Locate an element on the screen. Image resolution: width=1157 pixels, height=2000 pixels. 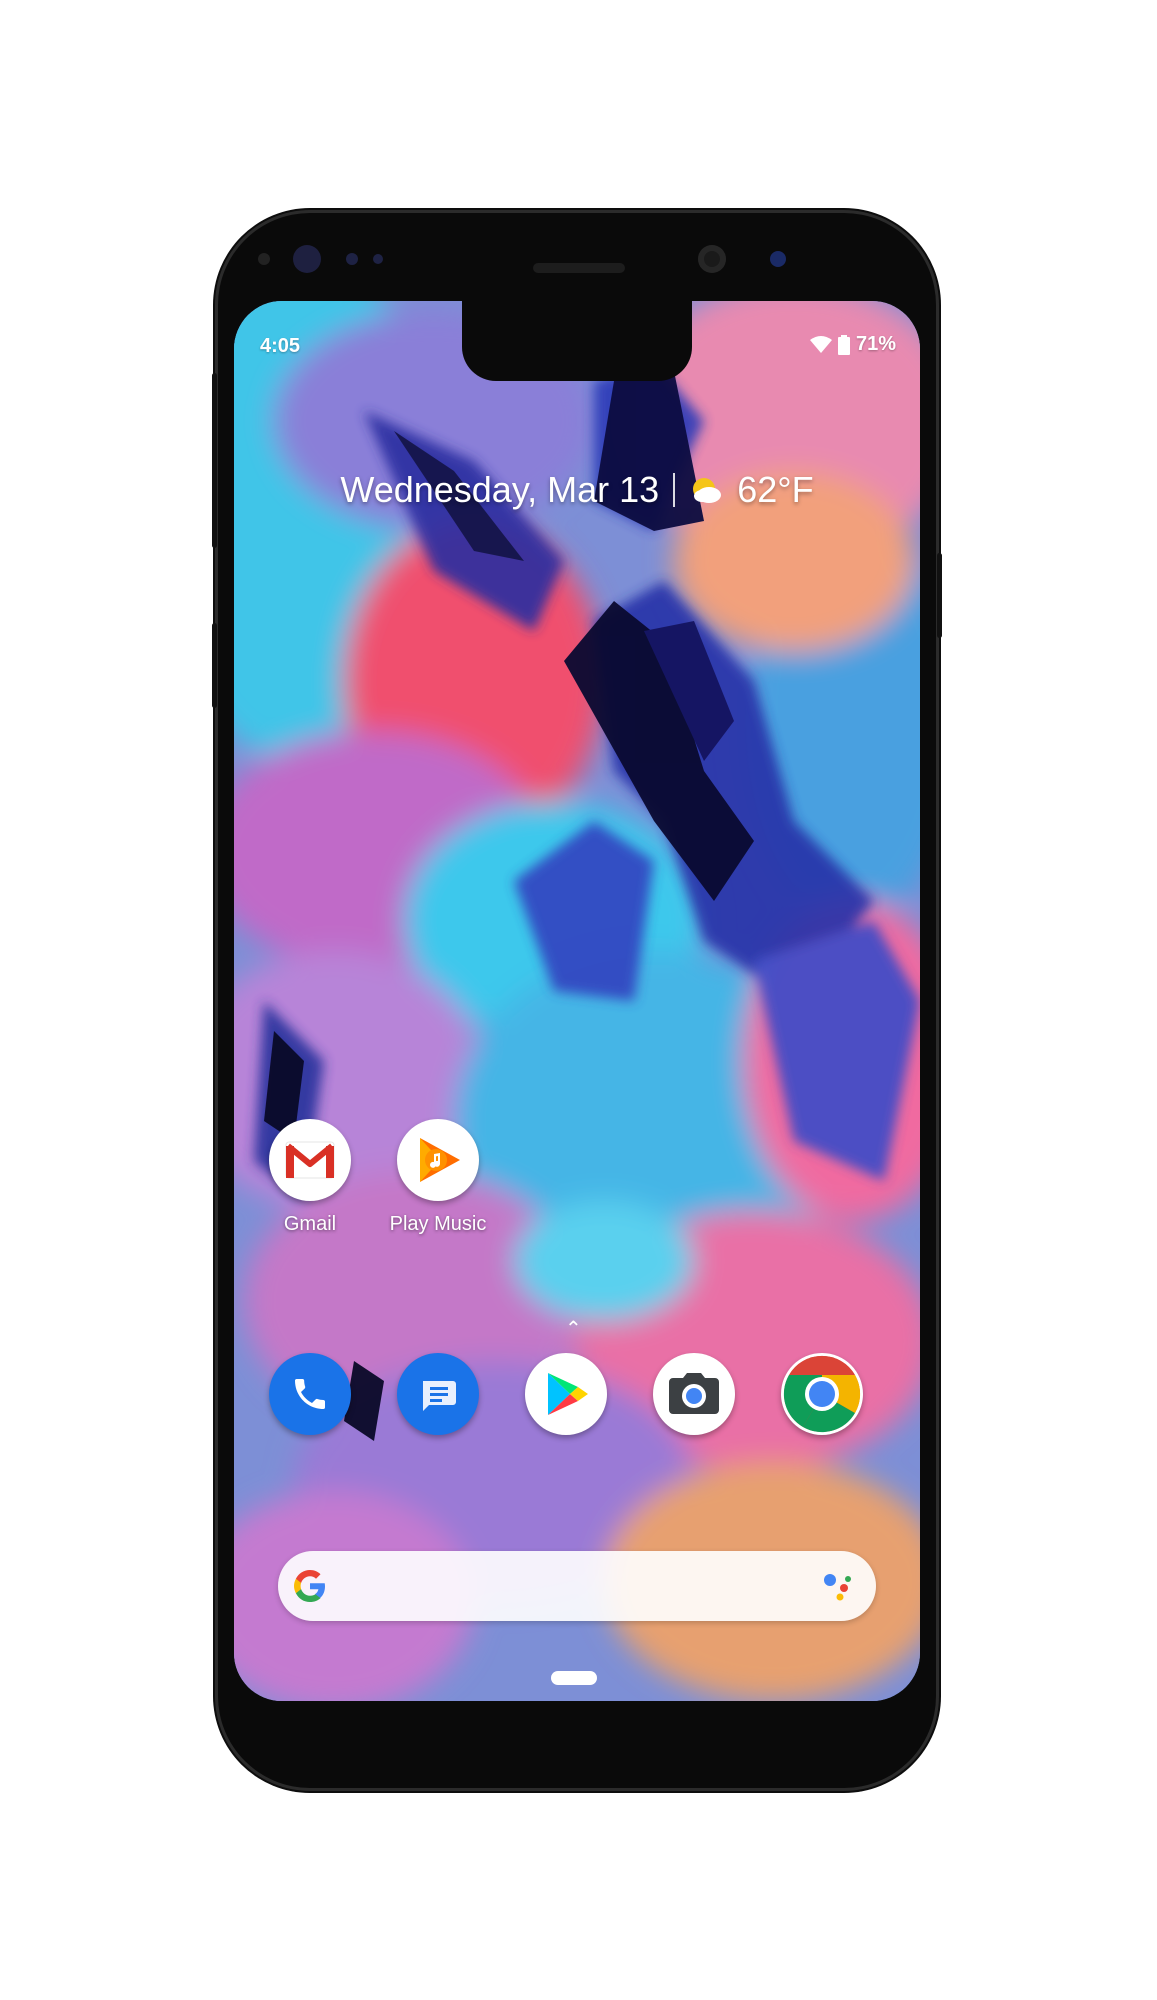
status-time: 4:05 is located at coordinates (280, 346).